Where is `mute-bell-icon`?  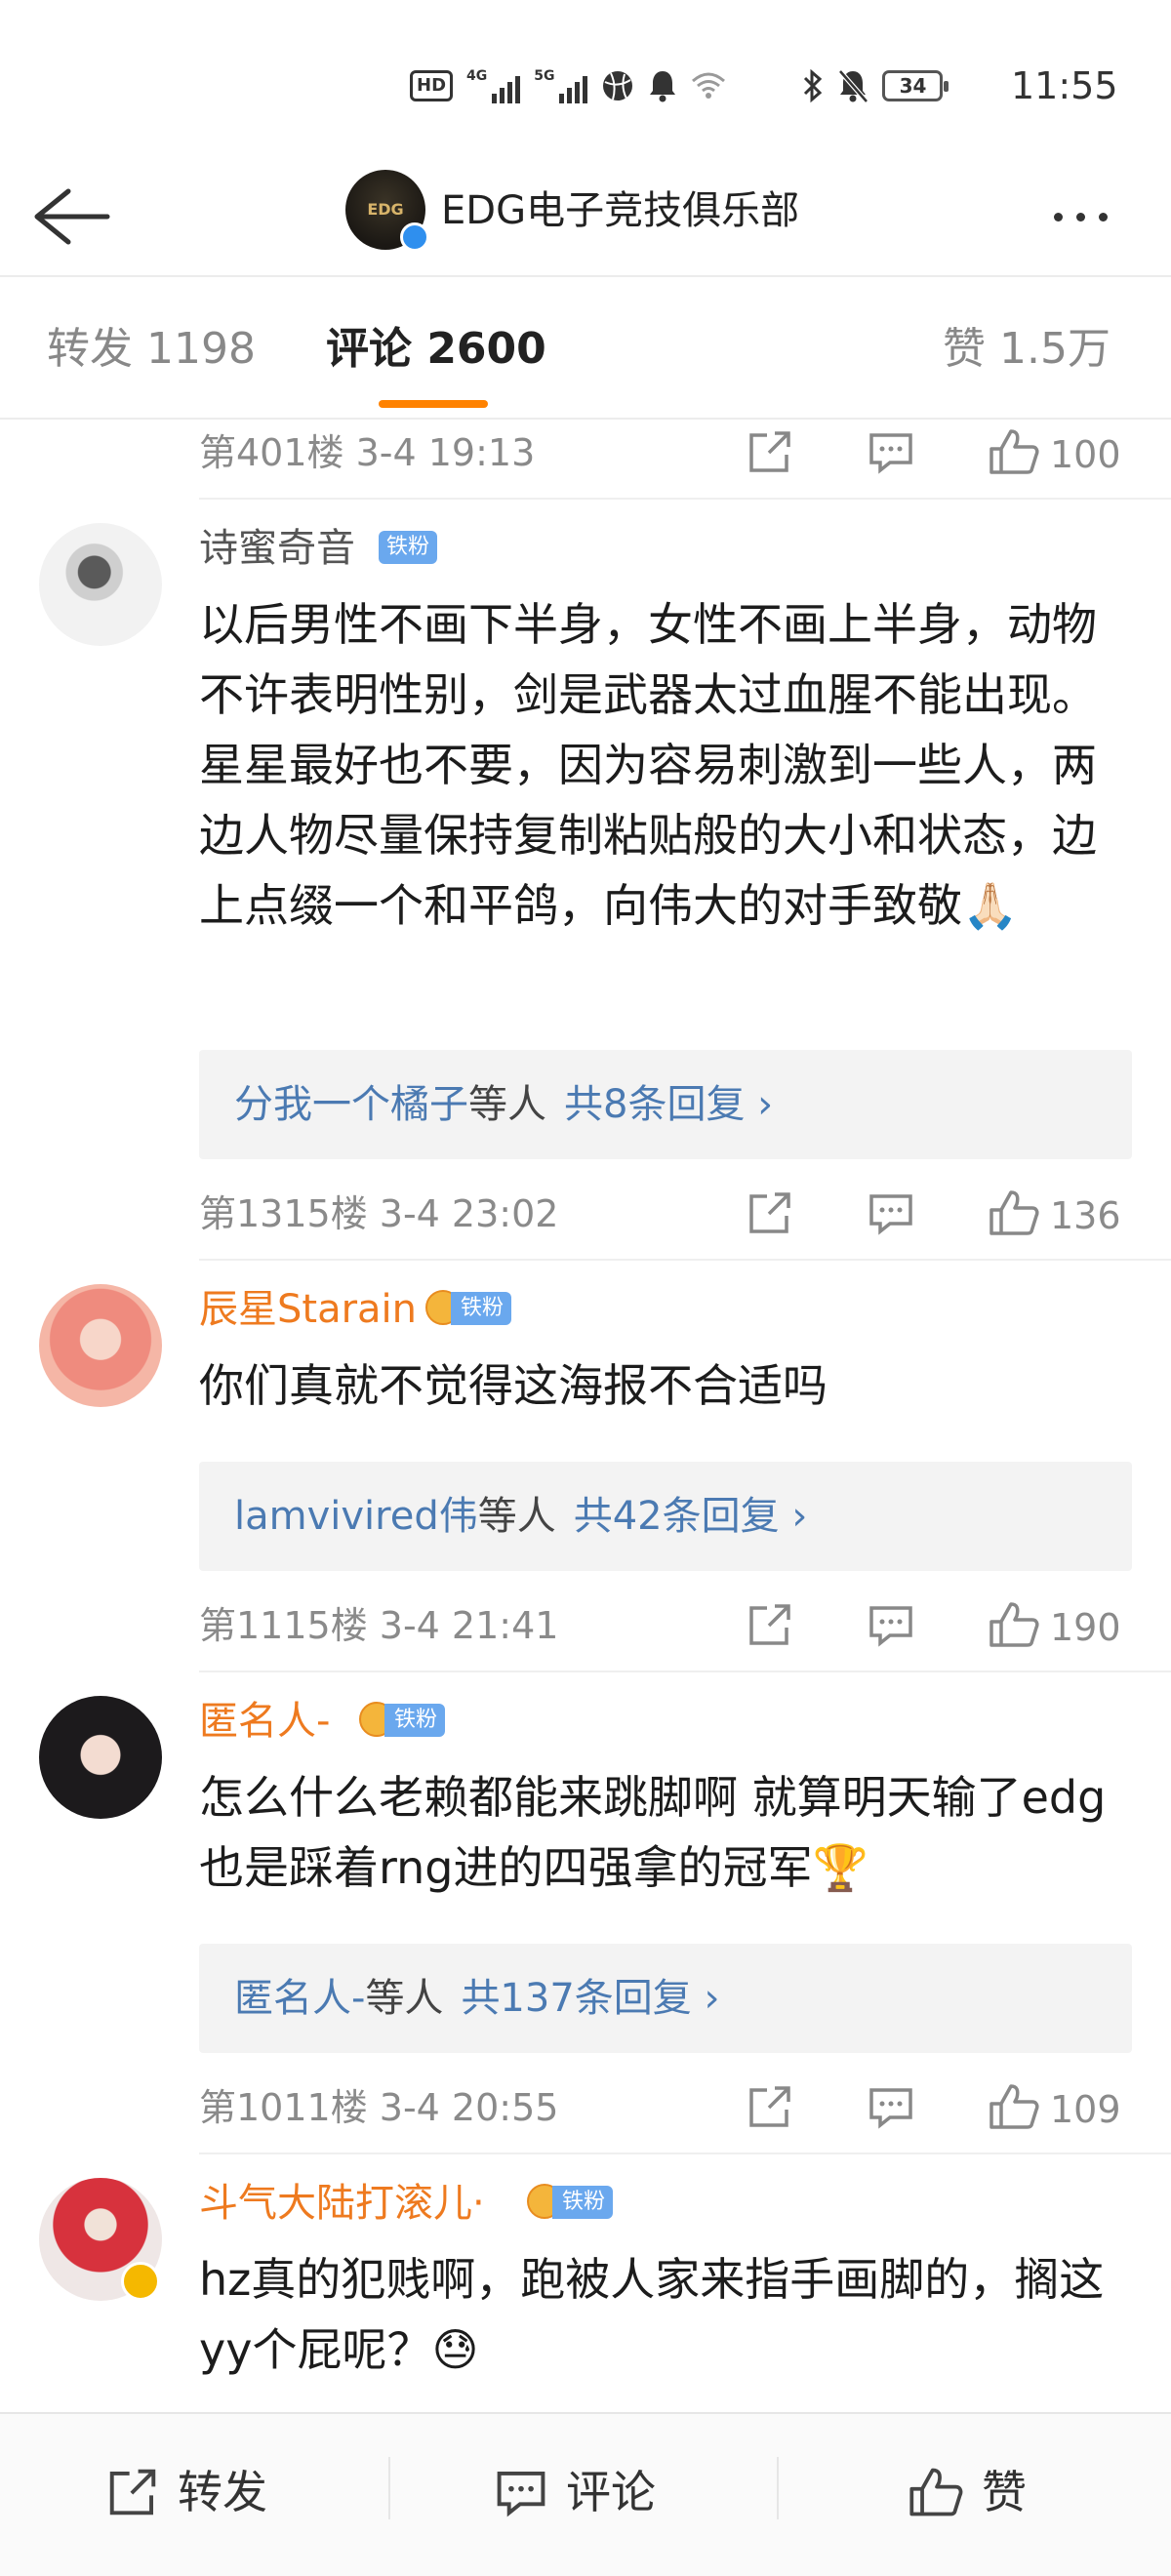
mute-bell-icon is located at coordinates (853, 86).